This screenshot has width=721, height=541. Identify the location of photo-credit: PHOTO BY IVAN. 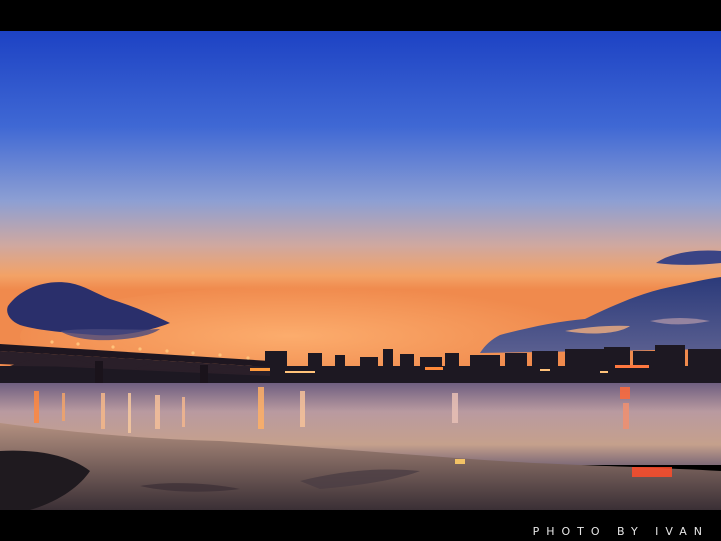
(620, 531).